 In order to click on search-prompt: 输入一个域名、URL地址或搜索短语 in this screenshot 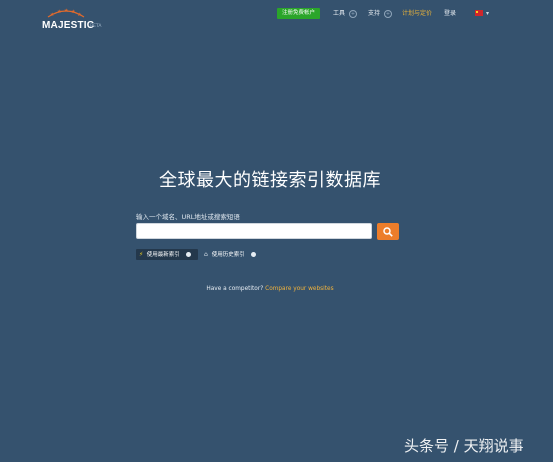, I will do `click(188, 217)`.